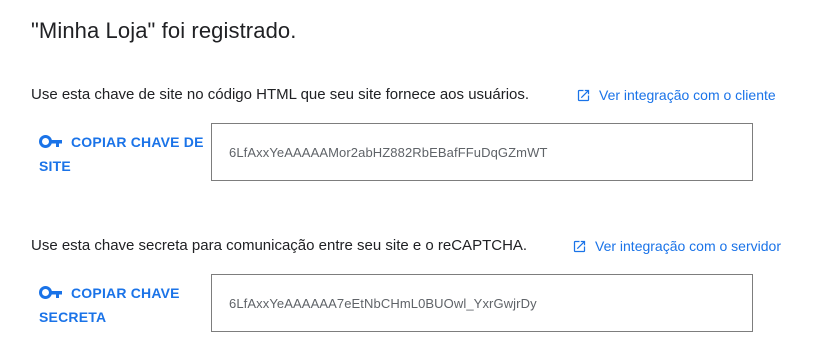  I want to click on secret-key-field: 6LfAxxYeAAAAAA7eEtNbCHmL0BUOwl_YxrGwjrDy, so click(482, 303).